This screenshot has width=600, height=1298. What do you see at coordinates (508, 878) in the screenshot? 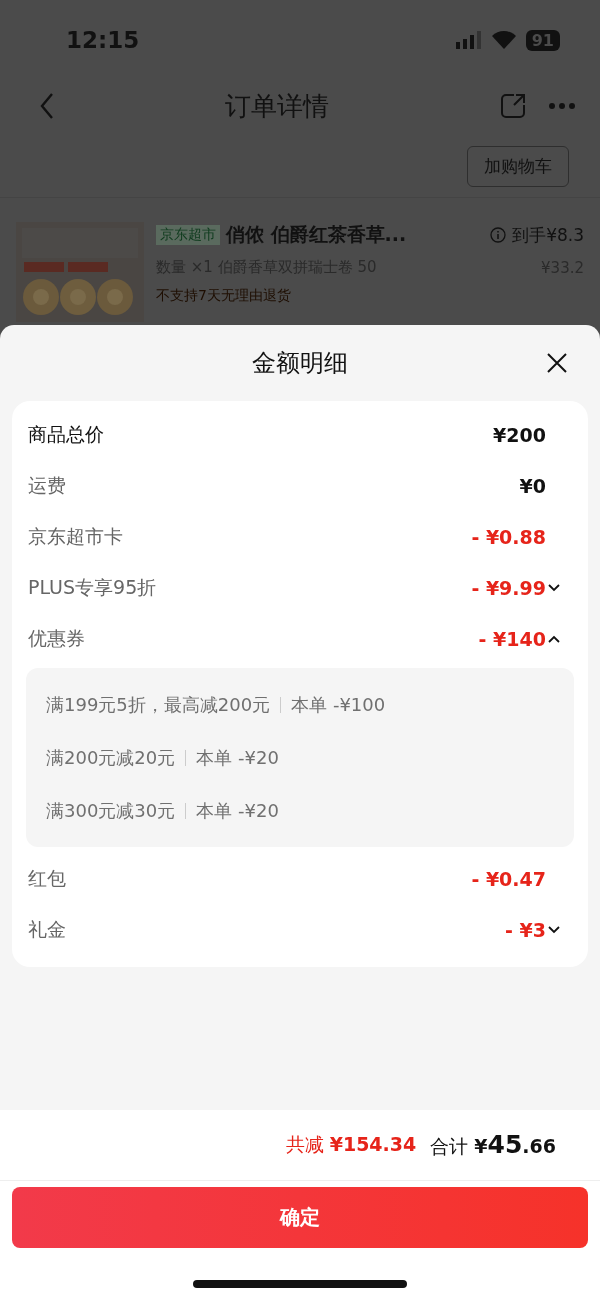
I see `price-value: - ¥0.47` at bounding box center [508, 878].